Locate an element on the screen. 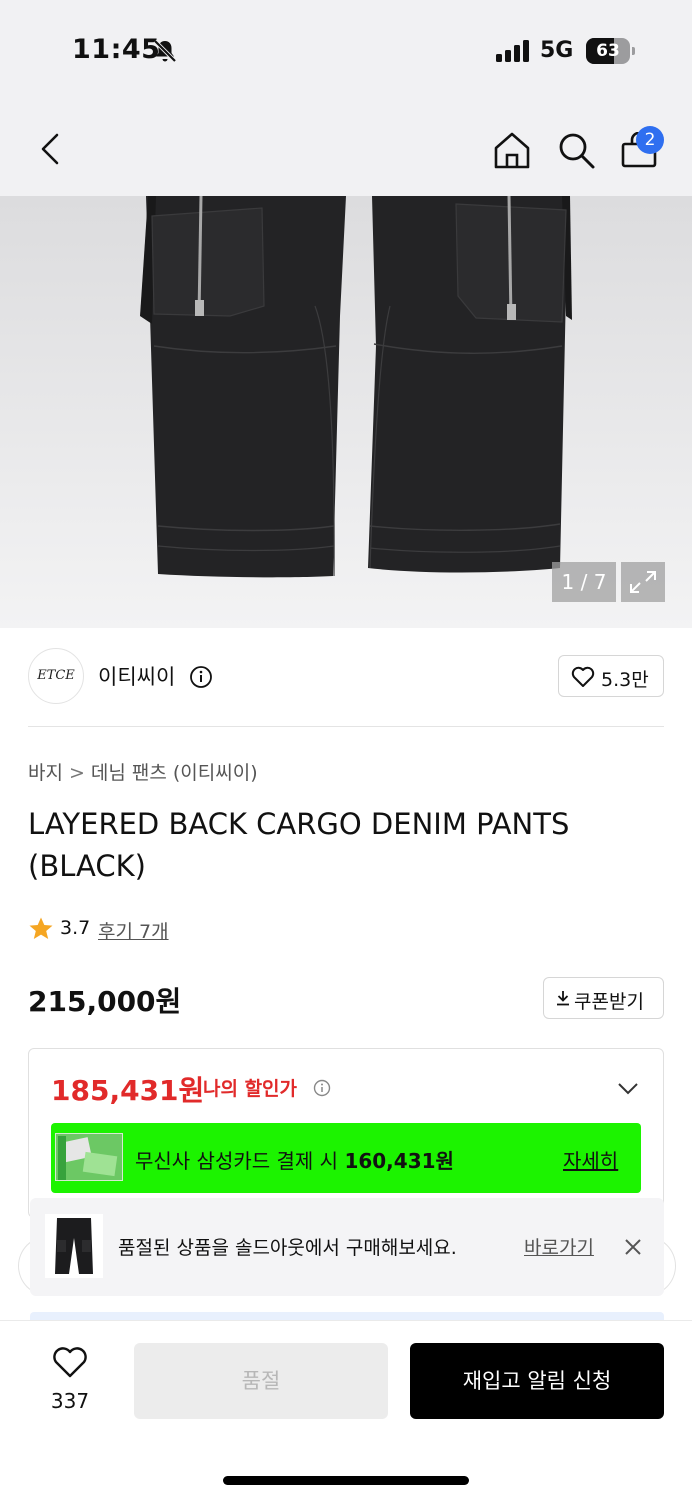  my-discount-label: 나의 할인가 is located at coordinates (250, 1089).